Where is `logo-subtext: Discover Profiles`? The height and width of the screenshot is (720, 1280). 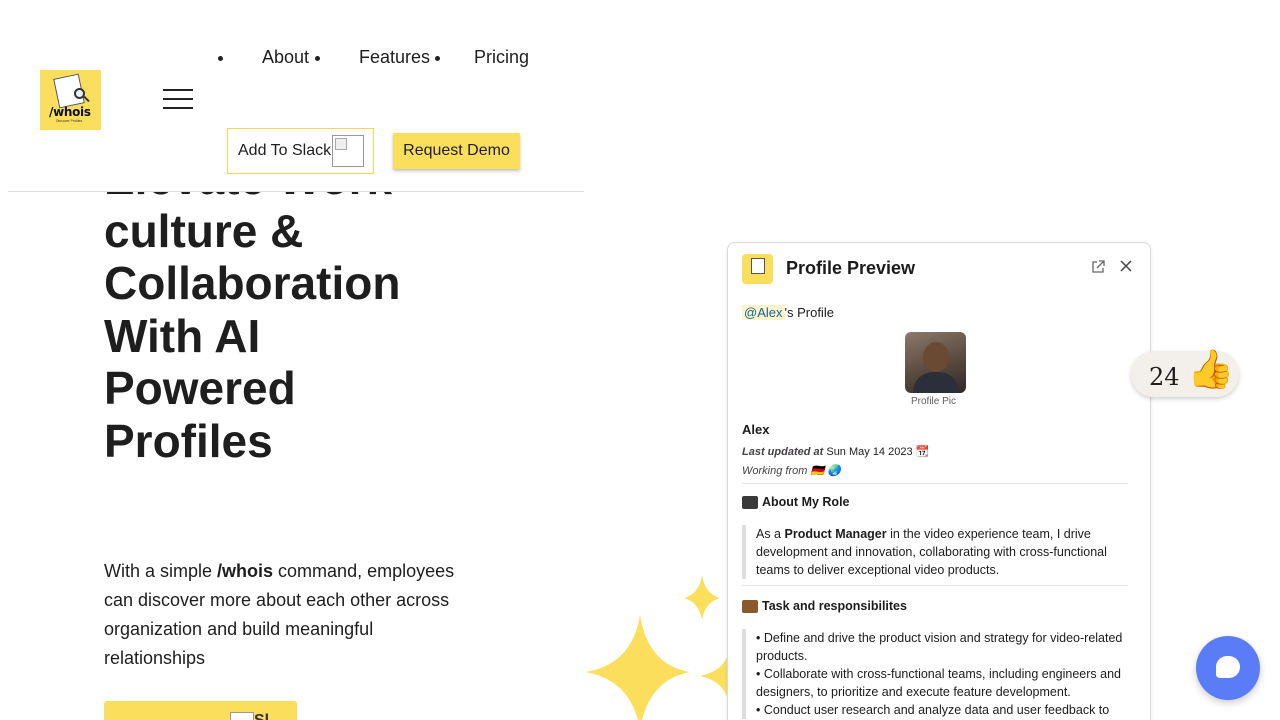 logo-subtext: Discover Profiles is located at coordinates (69, 121).